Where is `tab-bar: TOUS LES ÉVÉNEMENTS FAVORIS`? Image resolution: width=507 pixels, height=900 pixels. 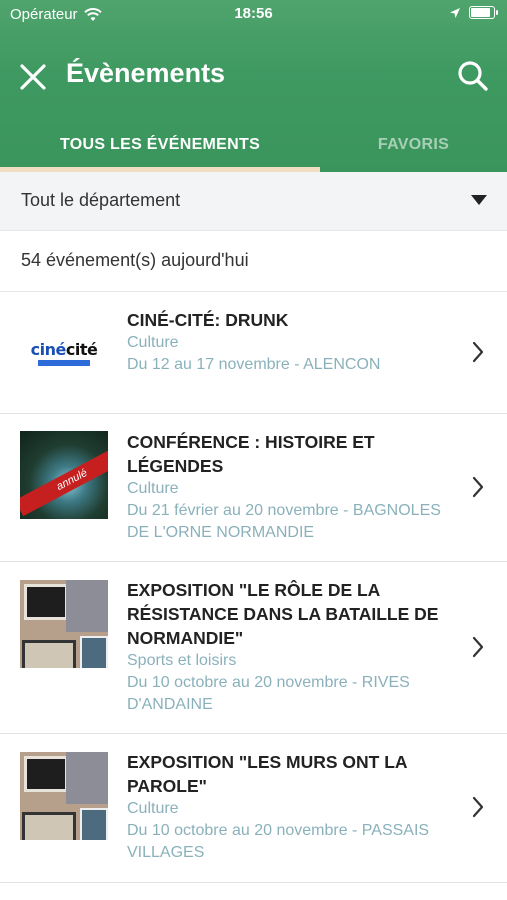
tab-bar: TOUS LES ÉVÉNEMENTS FAVORIS is located at coordinates (253, 145).